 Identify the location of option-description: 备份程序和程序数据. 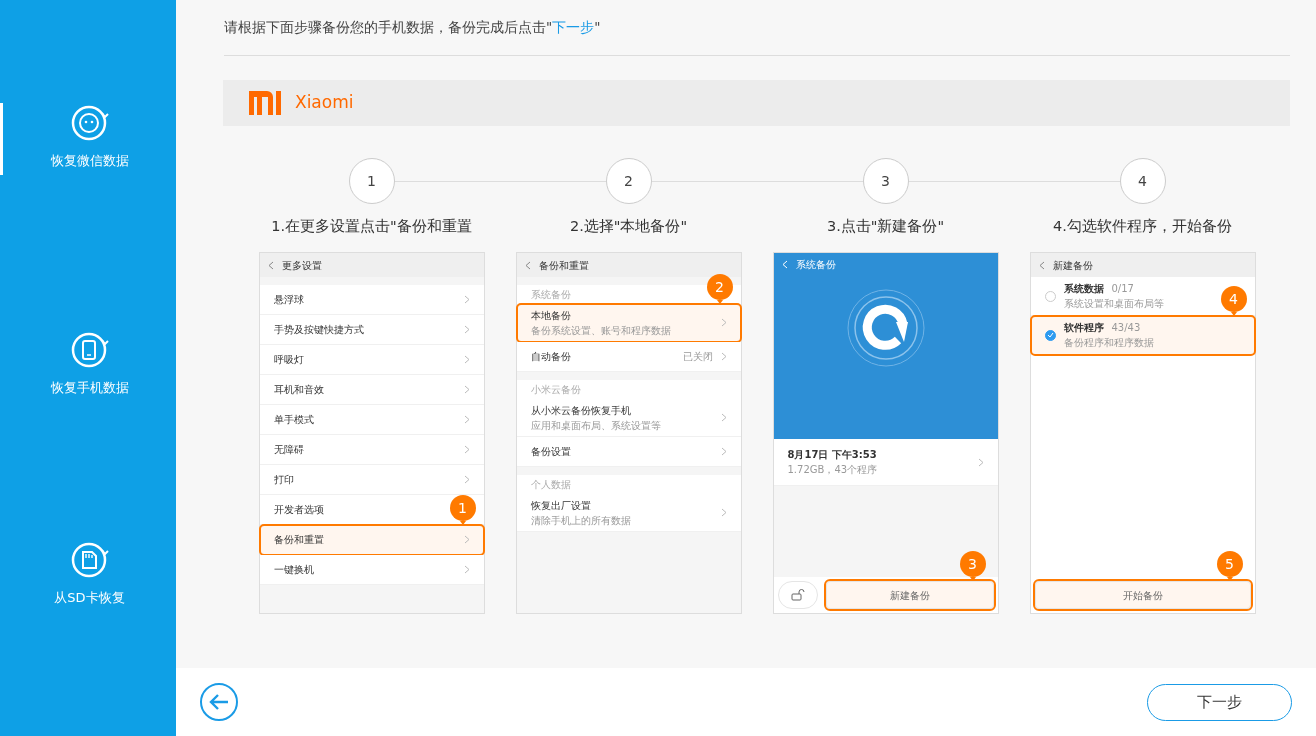
(1108, 343).